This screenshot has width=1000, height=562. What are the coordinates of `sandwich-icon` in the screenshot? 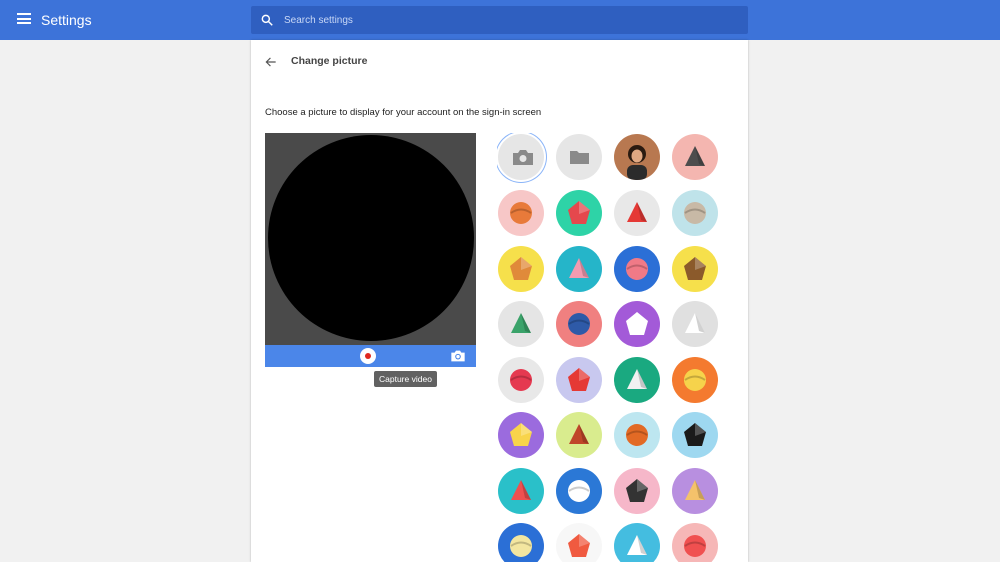 It's located at (521, 546).